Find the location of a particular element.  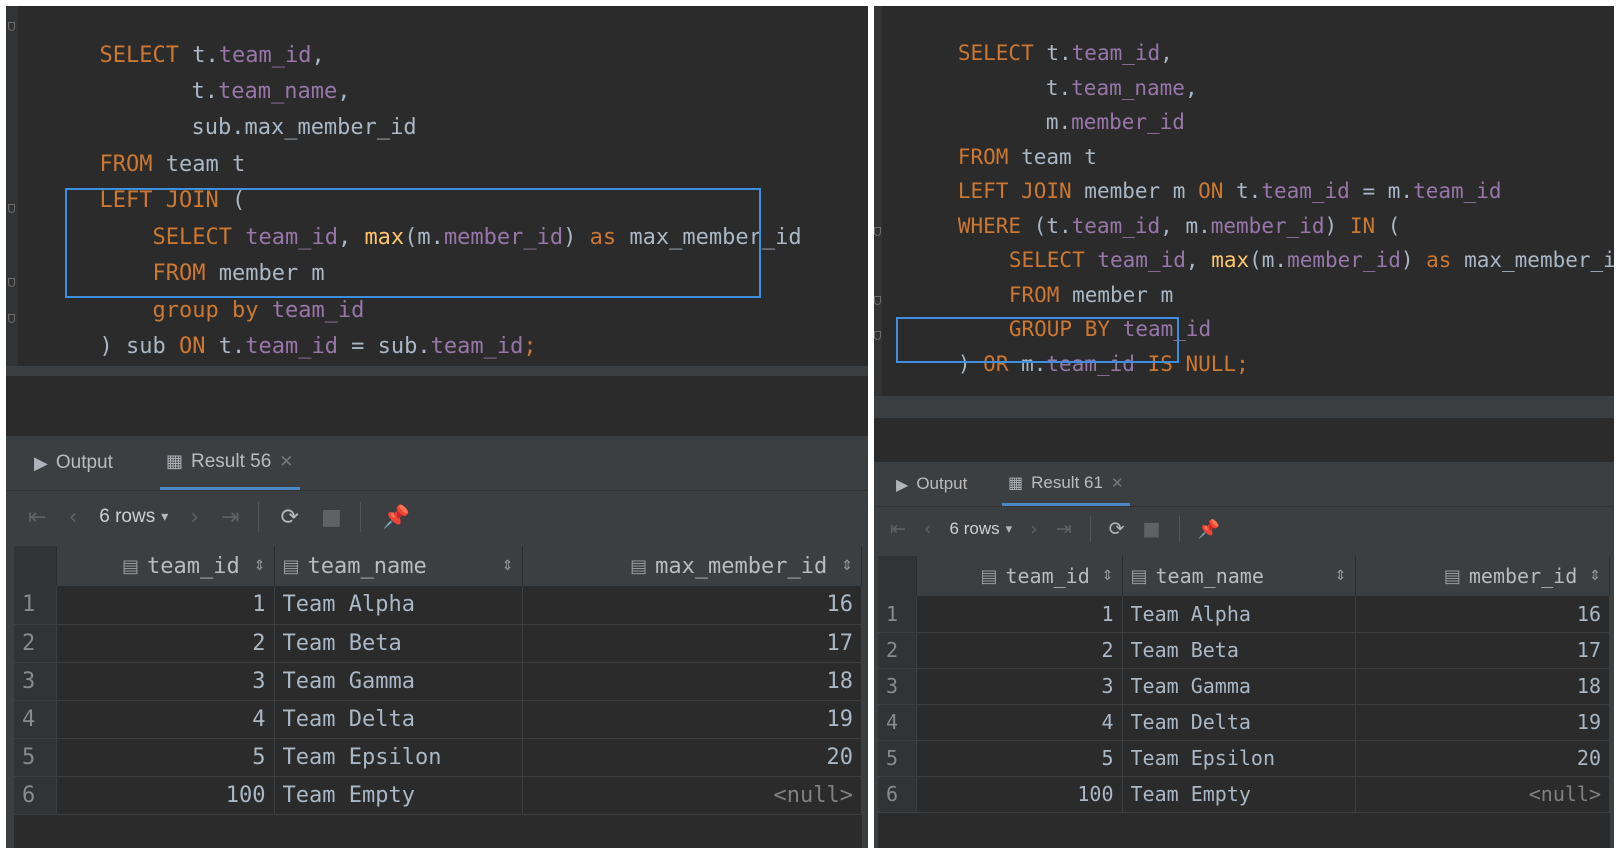

tab-result: ▦ Result 61 ✕ is located at coordinates (1066, 484).